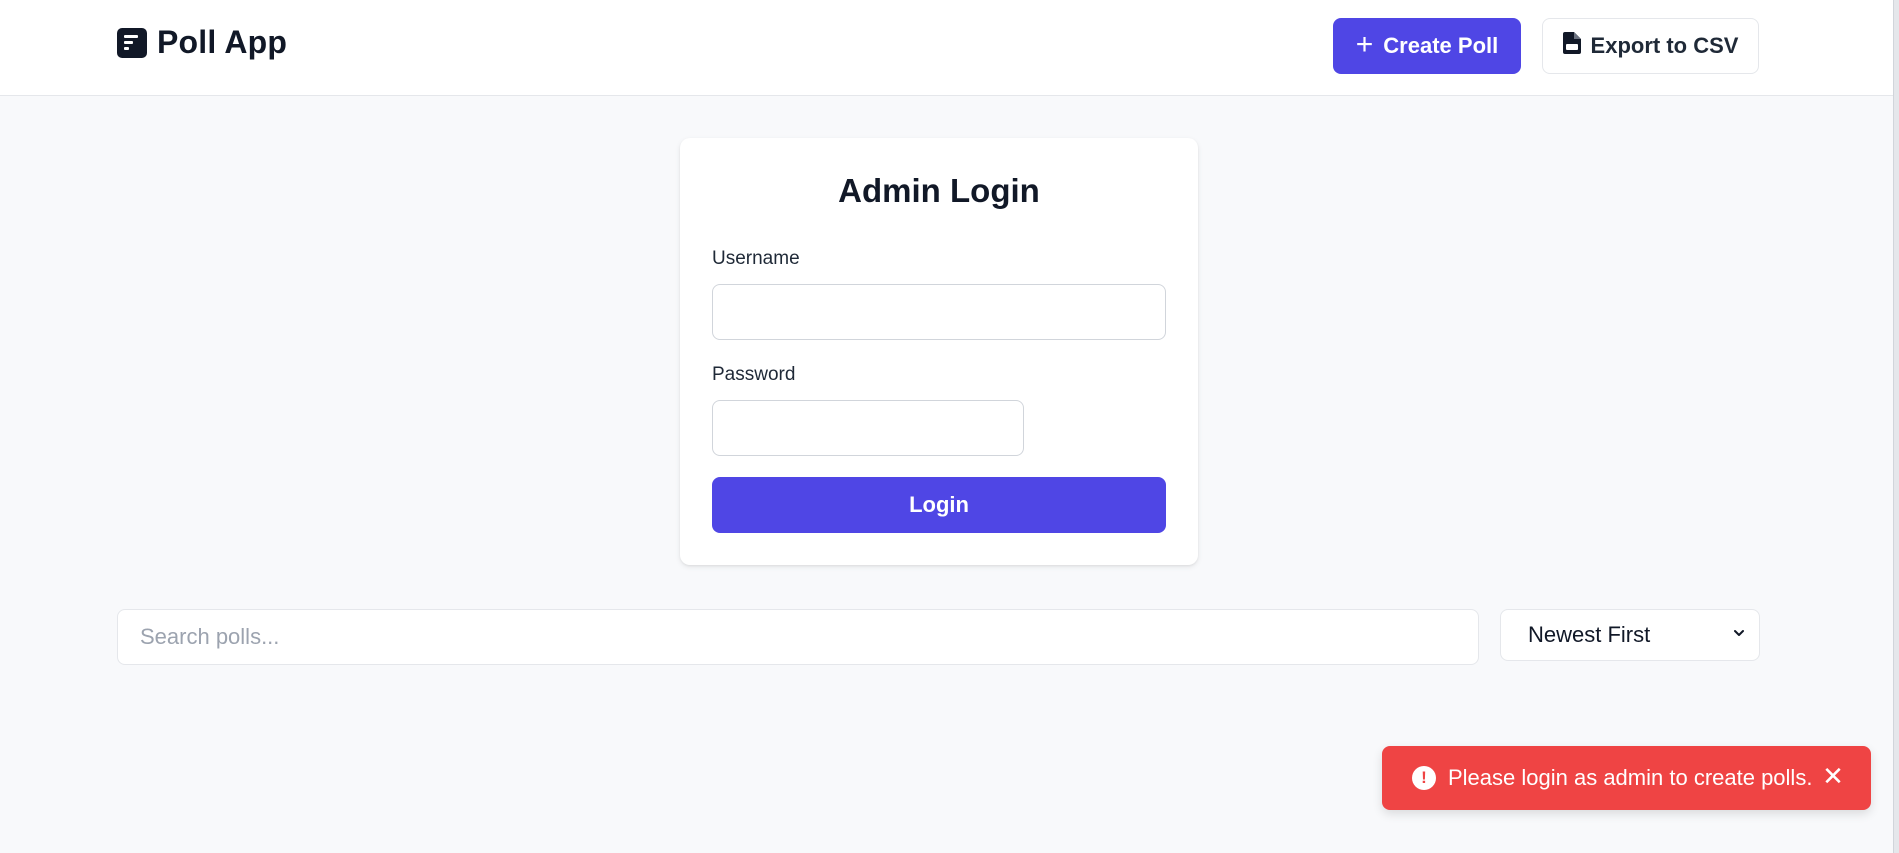 The width and height of the screenshot is (1899, 853). What do you see at coordinates (1424, 778) in the screenshot?
I see `alert-circle-icon: !` at bounding box center [1424, 778].